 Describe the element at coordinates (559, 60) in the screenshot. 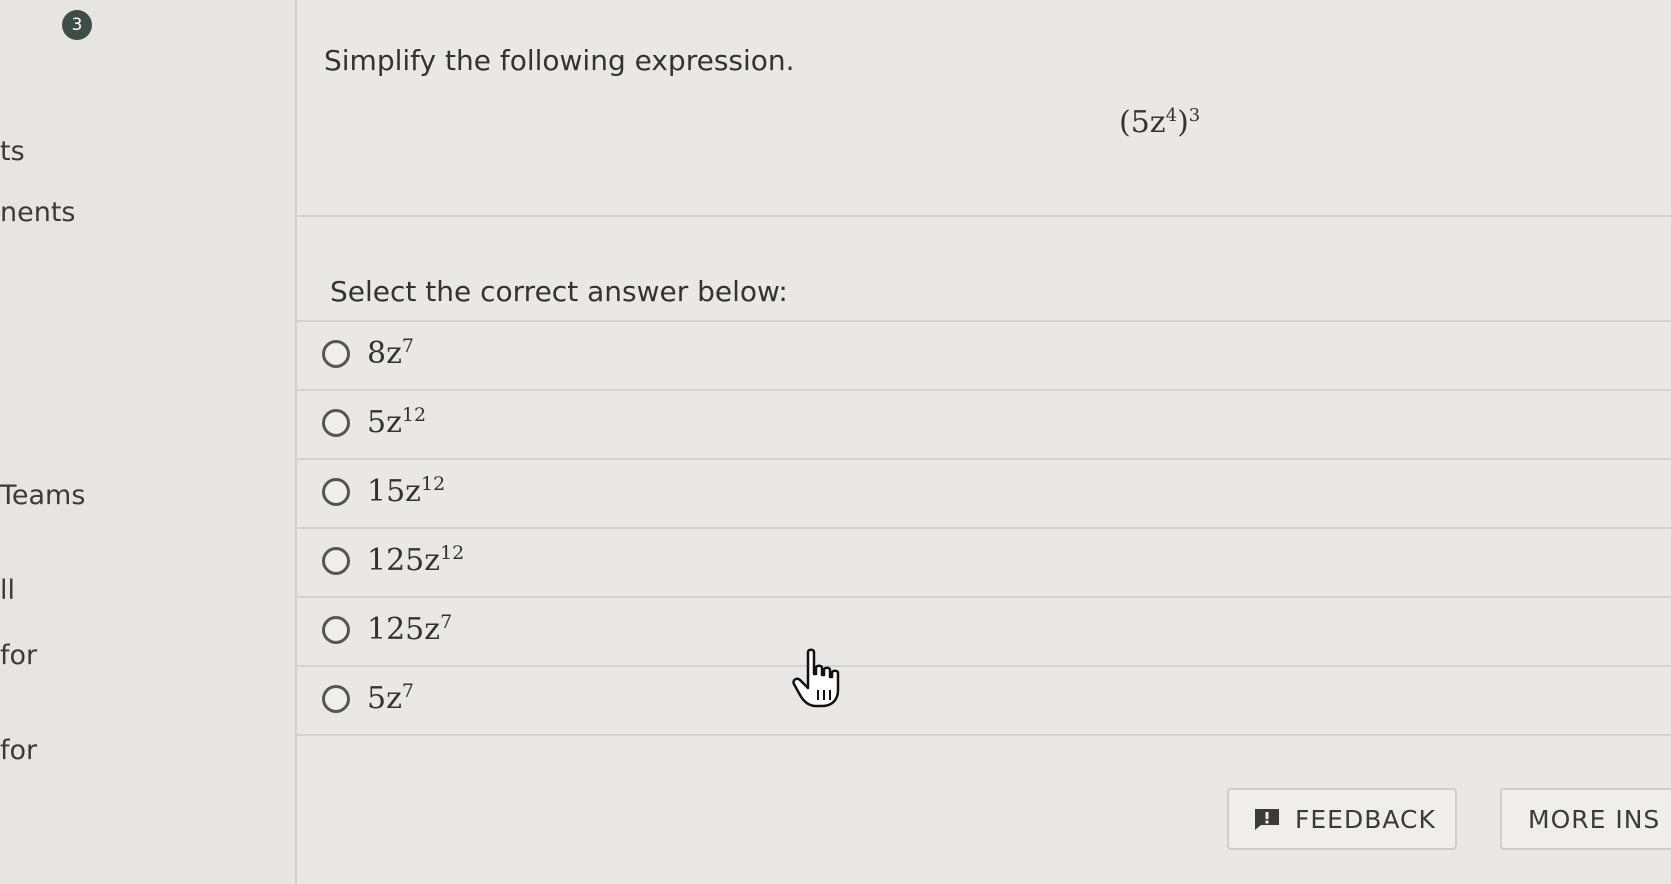

I see `question-prompt: Simplify the following expression.` at that location.